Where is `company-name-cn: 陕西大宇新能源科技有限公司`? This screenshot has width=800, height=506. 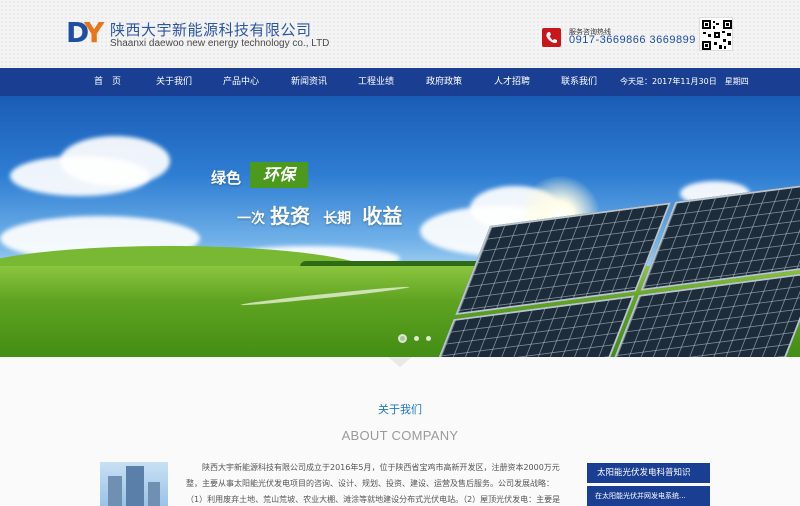
company-name-cn: 陕西大宇新能源科技有限公司 is located at coordinates (211, 30).